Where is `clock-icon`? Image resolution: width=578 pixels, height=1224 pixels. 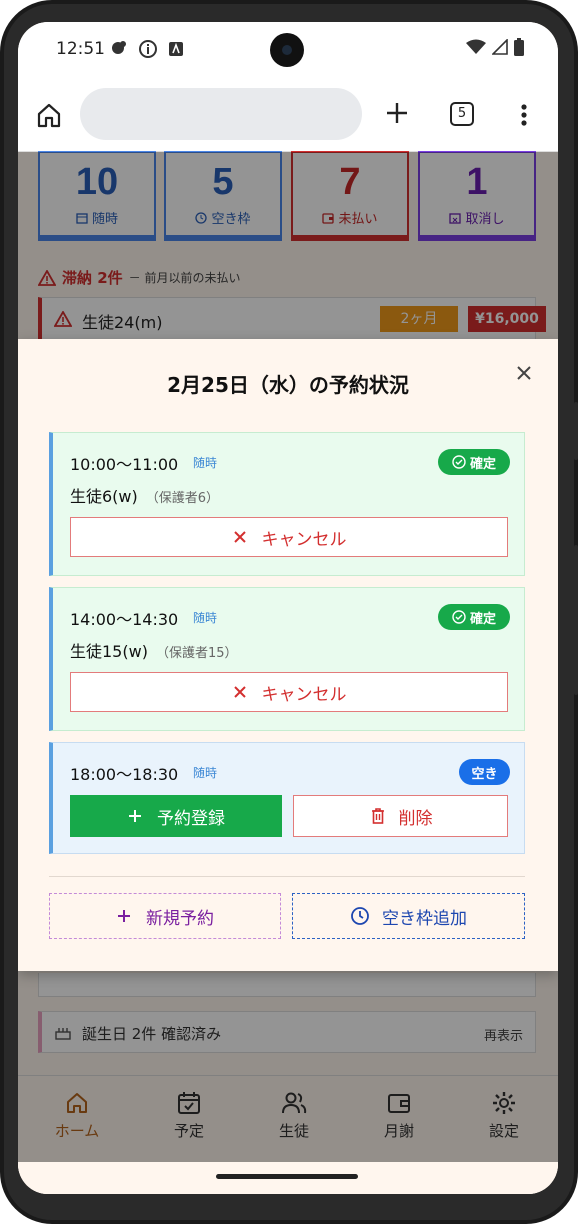
clock-icon is located at coordinates (360, 916).